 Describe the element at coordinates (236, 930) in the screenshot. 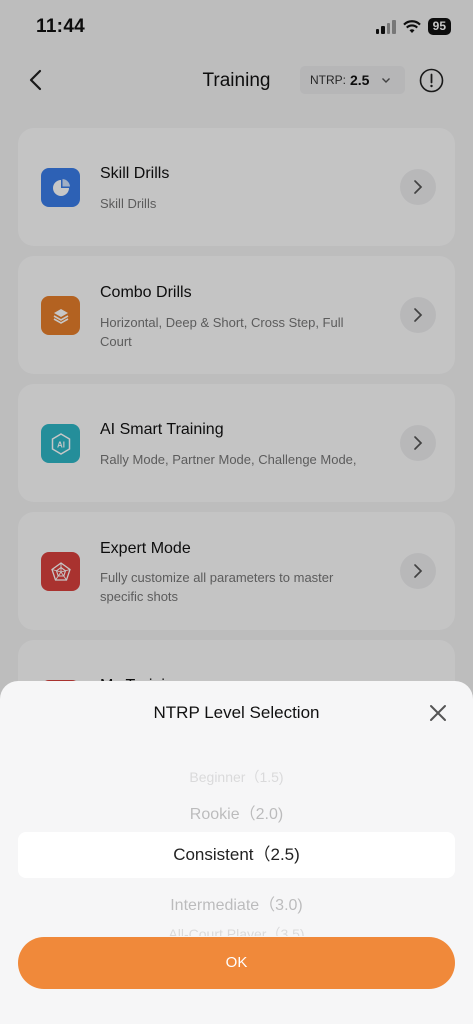

I see `picker-option: All-Court Player（3.5)` at that location.